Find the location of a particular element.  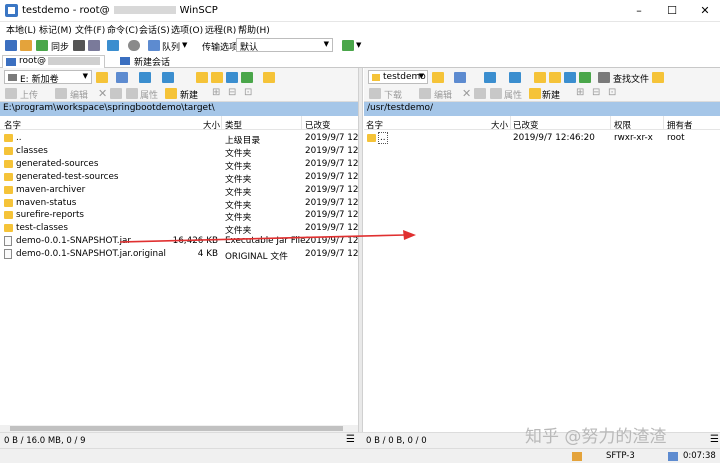

sync-button: 同步 is located at coordinates (60, 46).